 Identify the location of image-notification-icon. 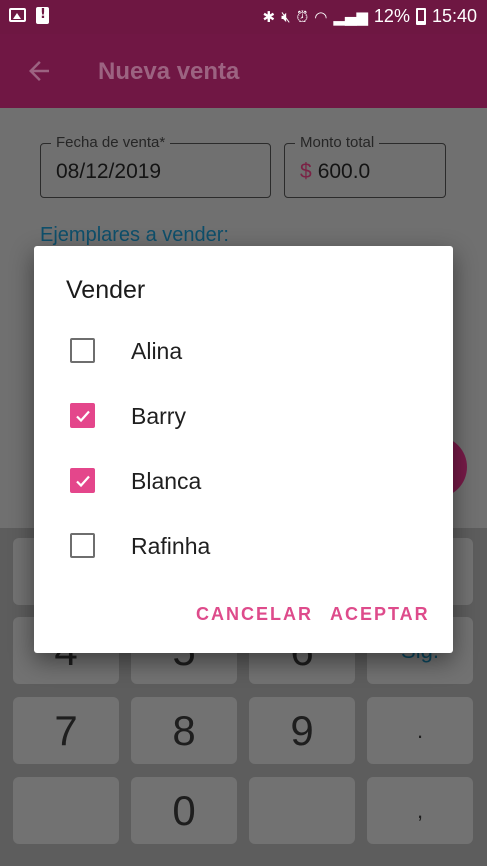
(17, 15).